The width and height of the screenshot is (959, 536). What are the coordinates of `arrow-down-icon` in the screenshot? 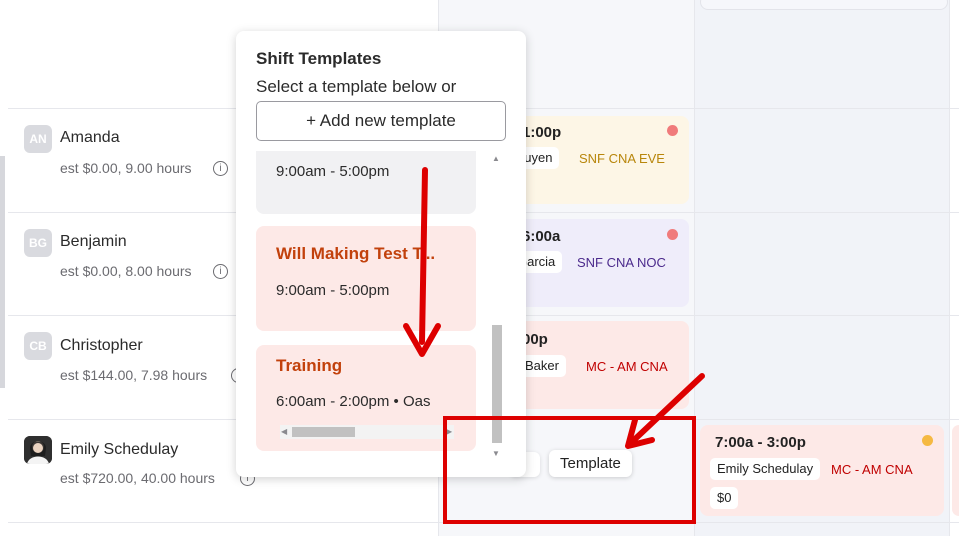 It's located at (423, 256).